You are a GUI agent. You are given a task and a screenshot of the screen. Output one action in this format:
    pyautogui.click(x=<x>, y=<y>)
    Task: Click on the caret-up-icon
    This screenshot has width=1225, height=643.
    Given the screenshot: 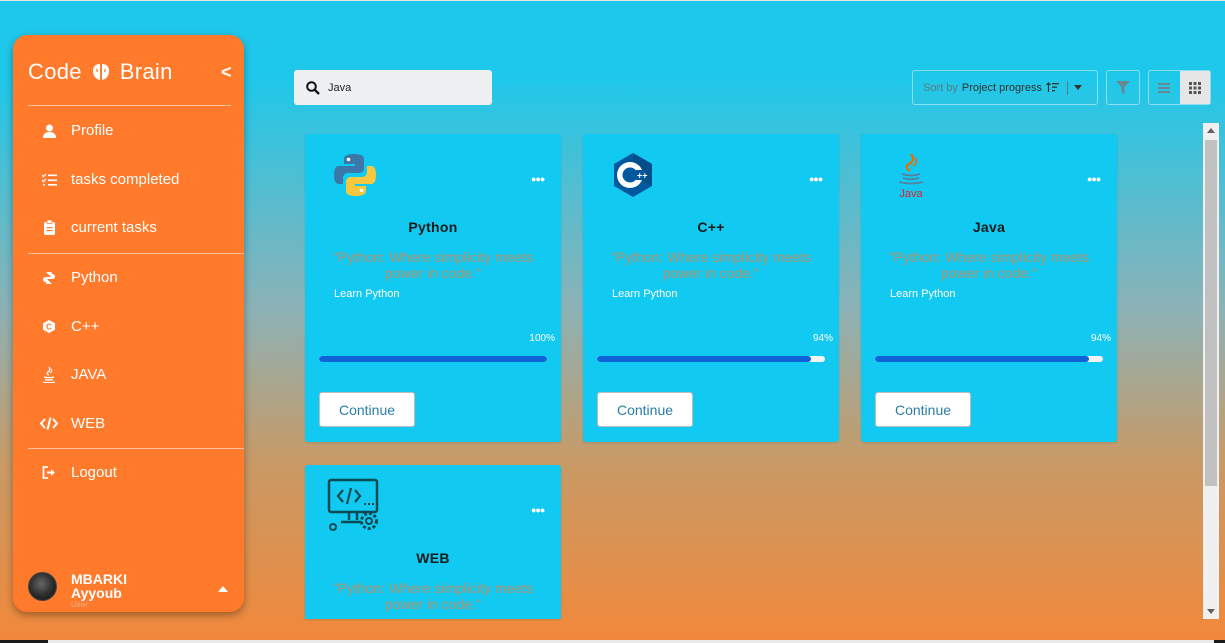 What is the action you would take?
    pyautogui.click(x=223, y=589)
    